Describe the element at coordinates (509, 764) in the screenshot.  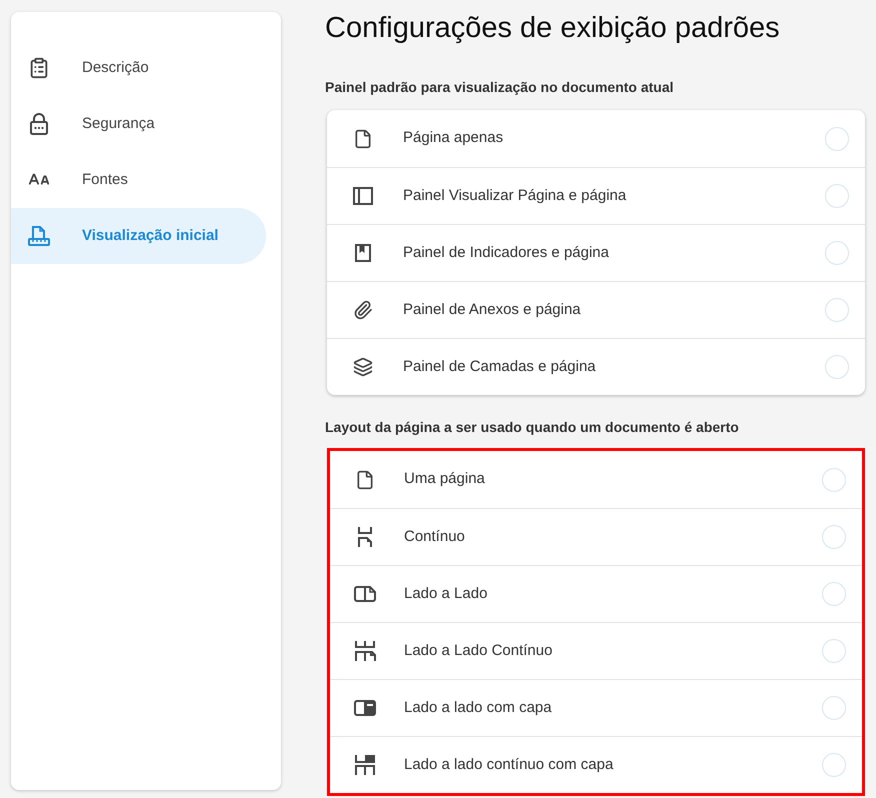
I see `option-label: Lado a lado contínuo com capa` at that location.